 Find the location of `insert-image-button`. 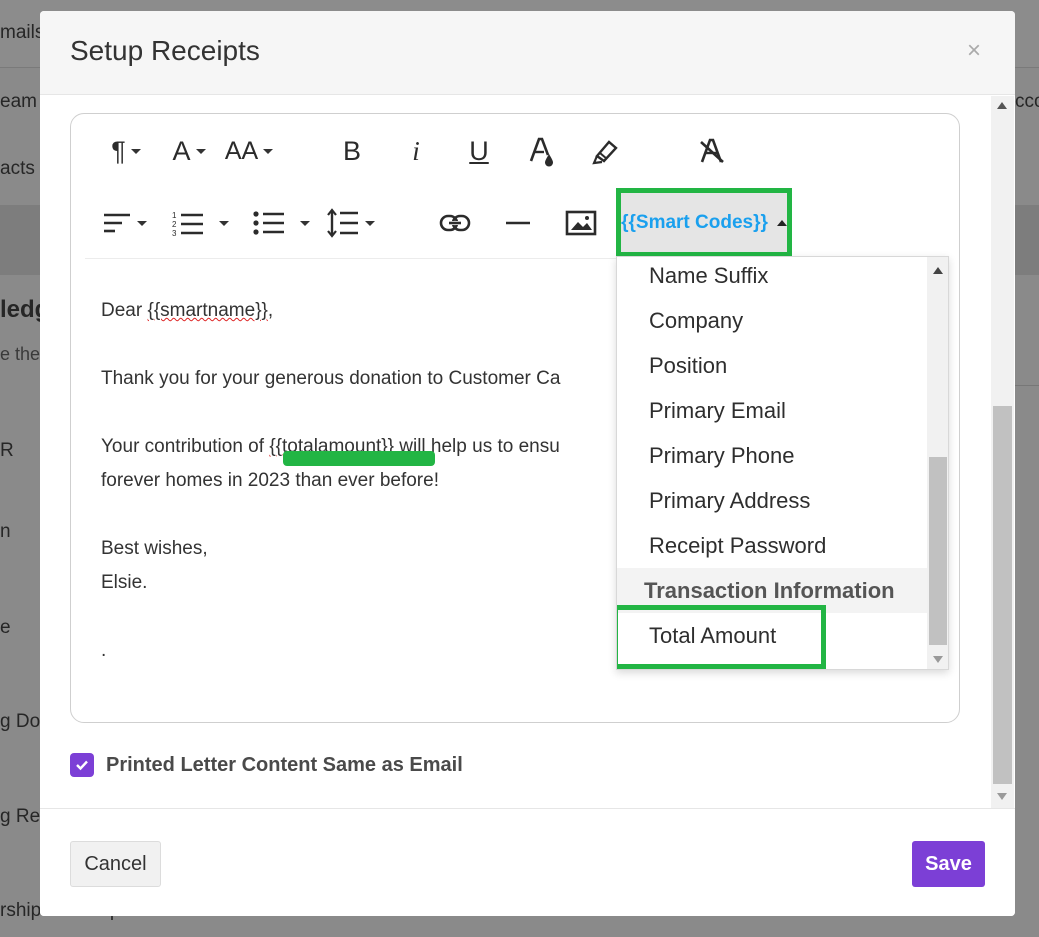

insert-image-button is located at coordinates (581, 223).